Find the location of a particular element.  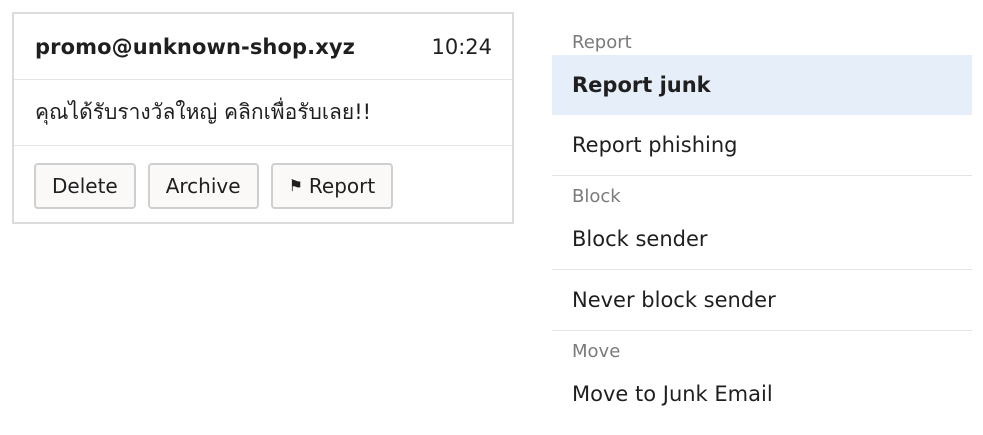

report-button: ⚑ Report is located at coordinates (332, 186).